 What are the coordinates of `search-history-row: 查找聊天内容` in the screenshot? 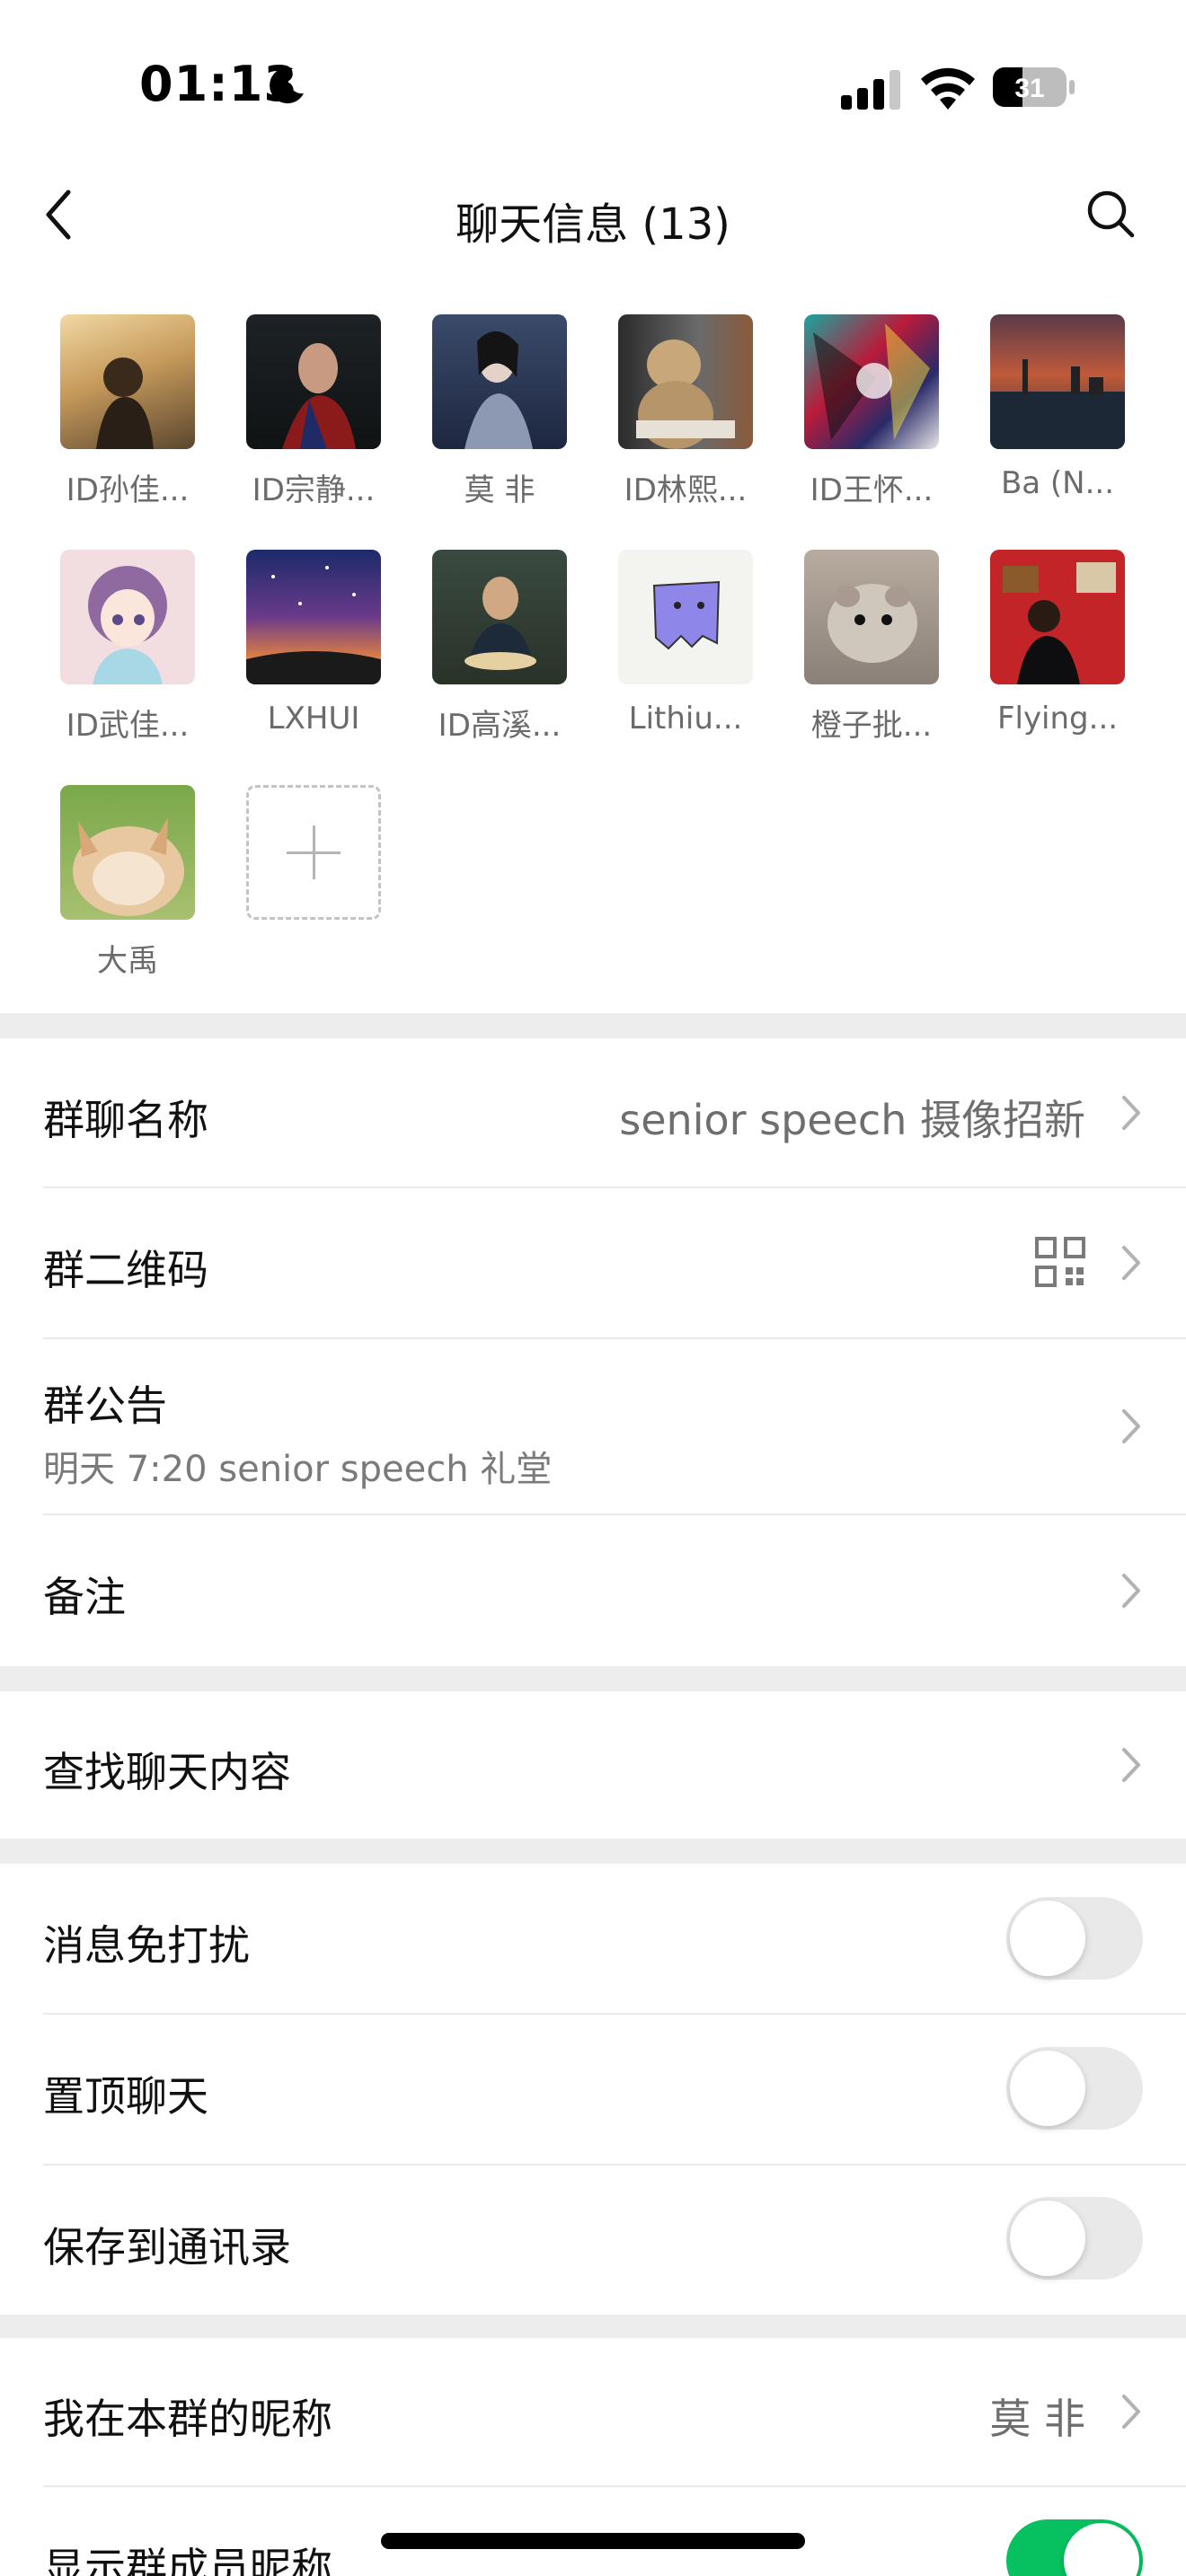 It's located at (593, 1765).